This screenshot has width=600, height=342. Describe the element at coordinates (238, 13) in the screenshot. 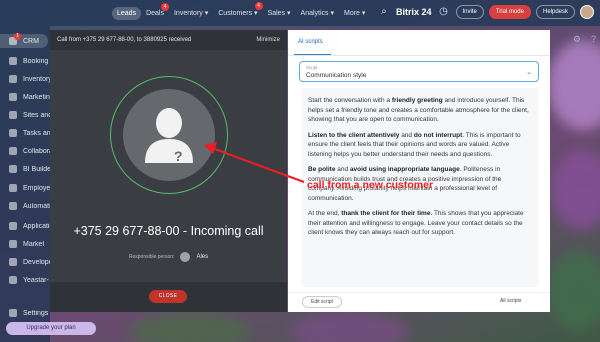

I see `nav-item-label: Customers ▾` at that location.